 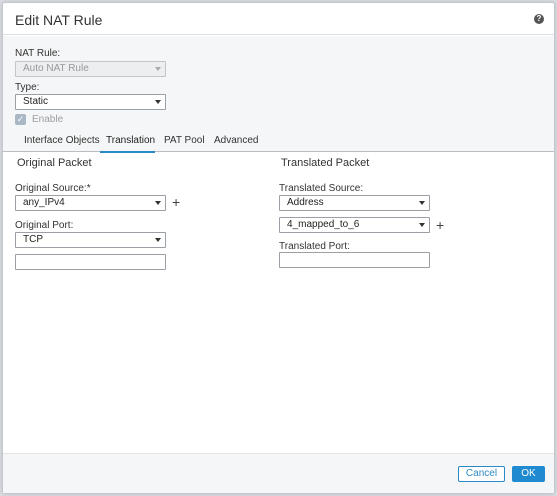 What do you see at coordinates (90, 69) in the screenshot?
I see `nat-rule-select: Auto NAT Rule` at bounding box center [90, 69].